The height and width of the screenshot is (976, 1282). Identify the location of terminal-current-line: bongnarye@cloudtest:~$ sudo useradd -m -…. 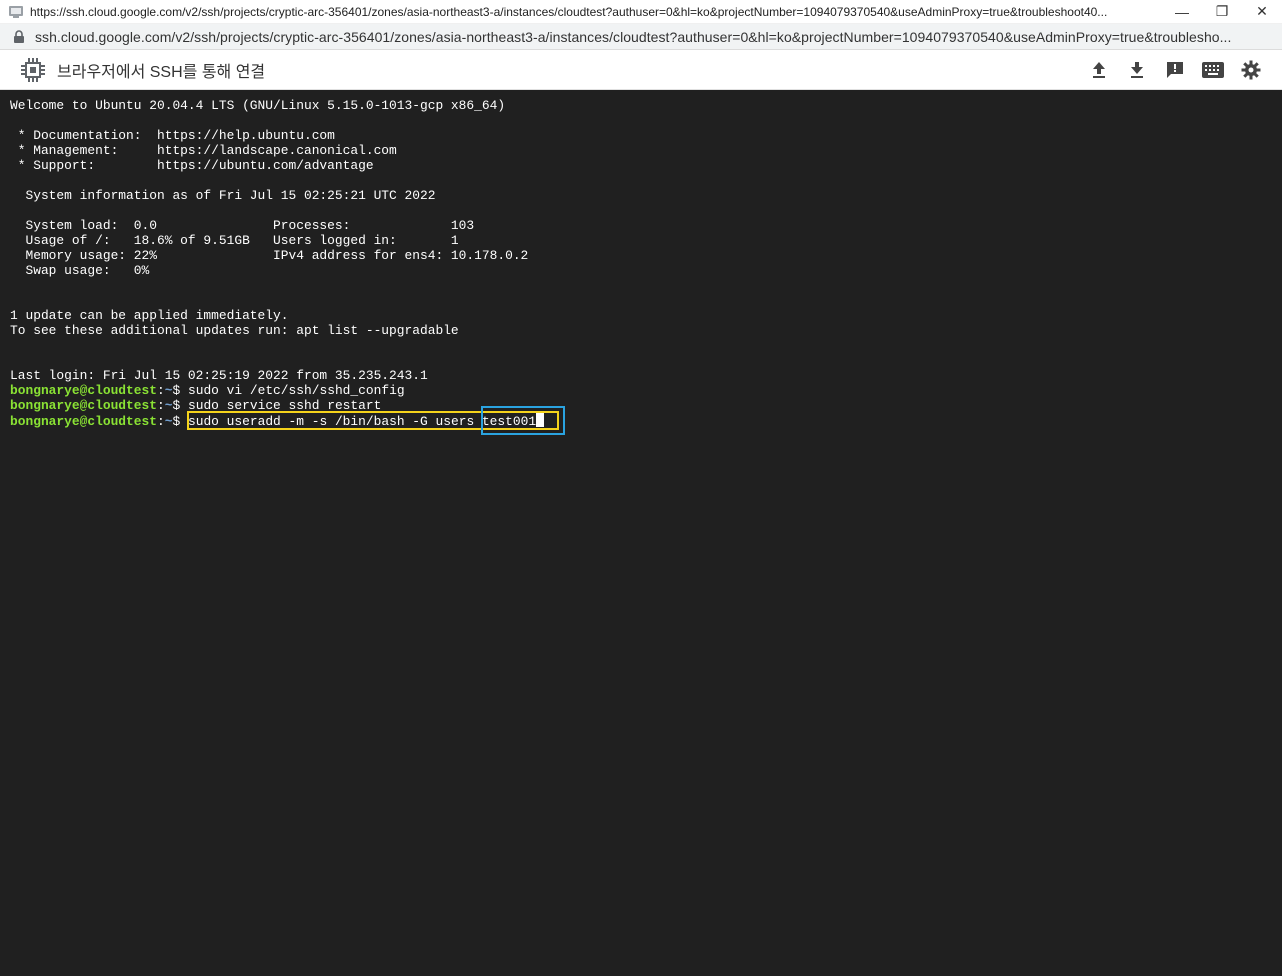
(641, 421).